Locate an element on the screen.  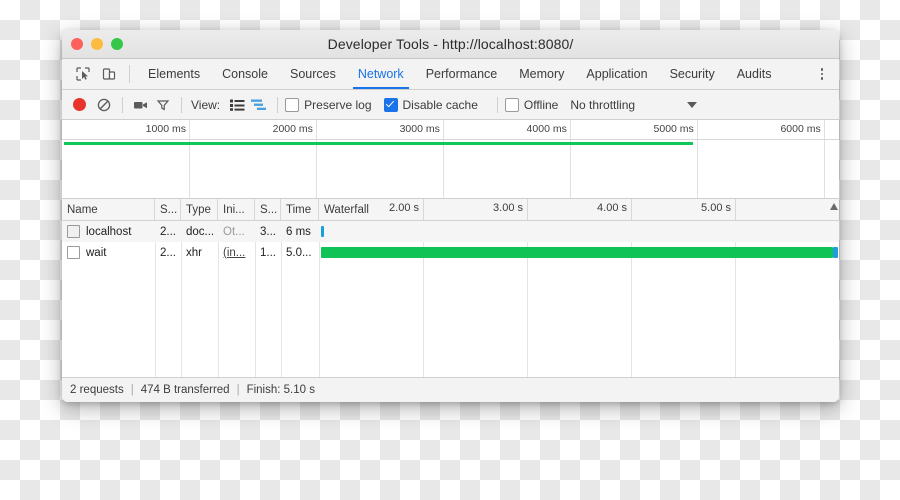
disable-cache-checkbox is located at coordinates (390, 104).